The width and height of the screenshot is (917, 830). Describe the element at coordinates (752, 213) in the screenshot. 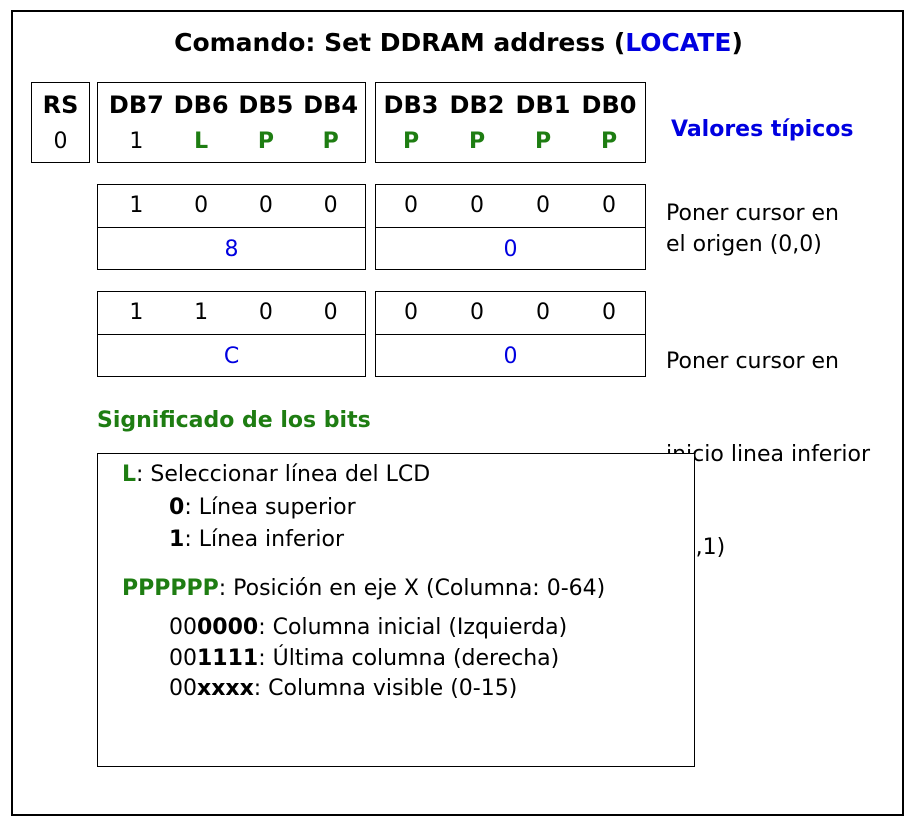

I see `example-1-description-line: Poner cursor en` at that location.